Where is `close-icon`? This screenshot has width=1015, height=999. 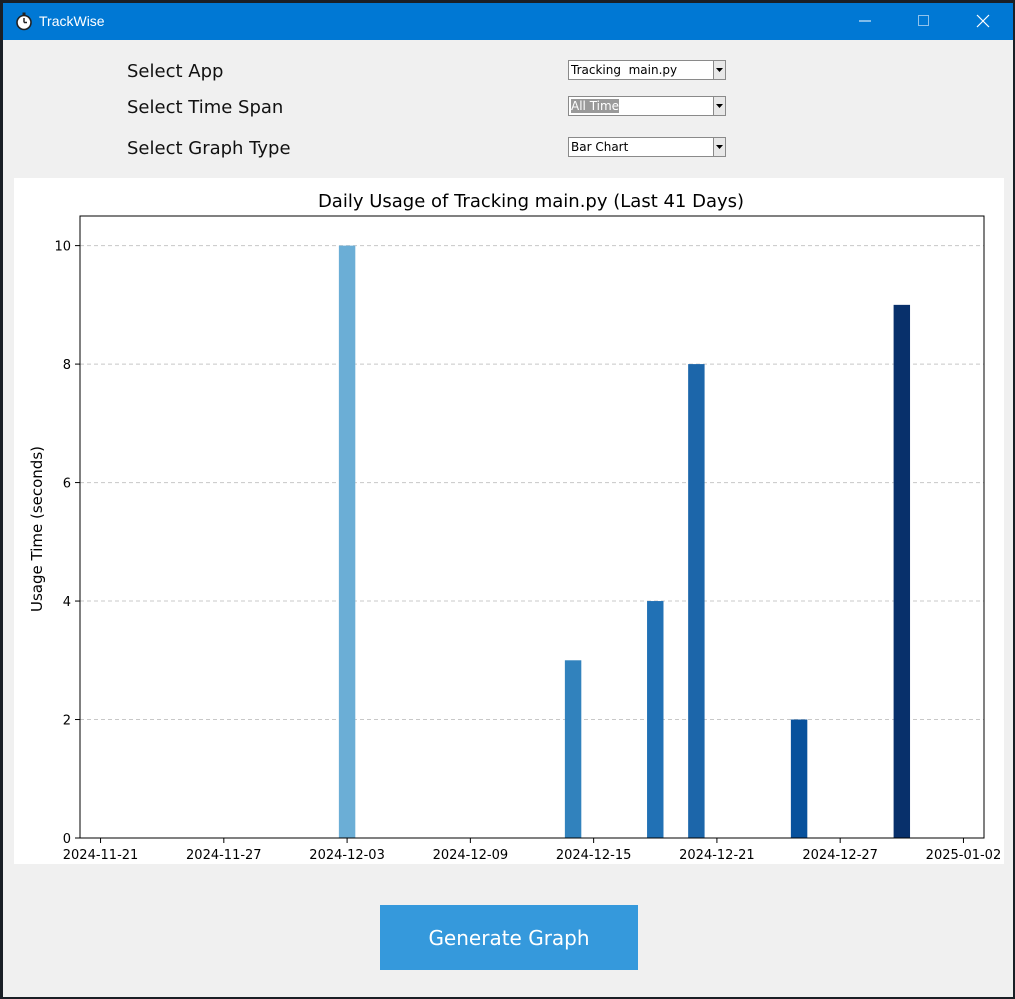 close-icon is located at coordinates (983, 21).